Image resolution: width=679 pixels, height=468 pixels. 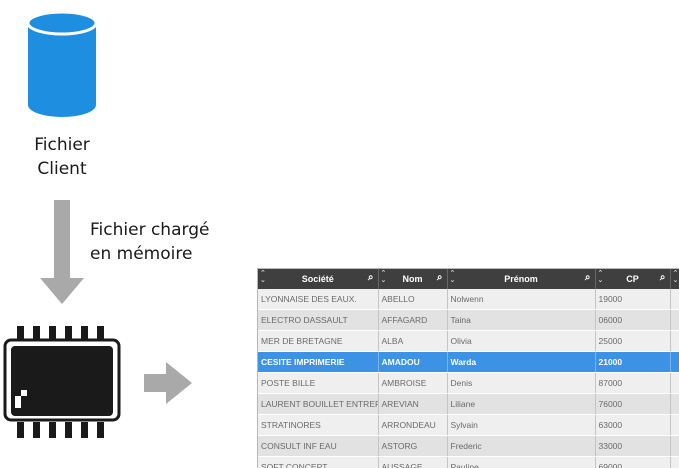 I want to click on memory-chip-icon, so click(x=63, y=392).